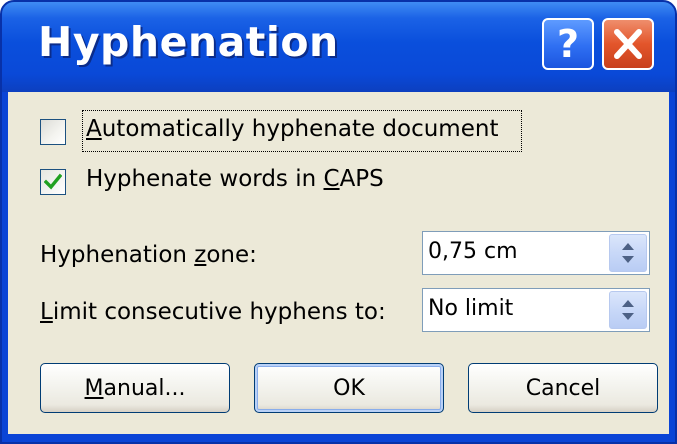 The image size is (677, 444). I want to click on hyphenation-zone-value: 0,75 cm, so click(473, 251).